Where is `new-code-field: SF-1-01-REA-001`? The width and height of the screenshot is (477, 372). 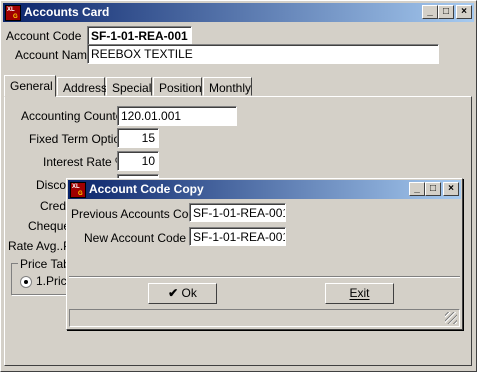
new-code-field: SF-1-01-REA-001 is located at coordinates (237, 236).